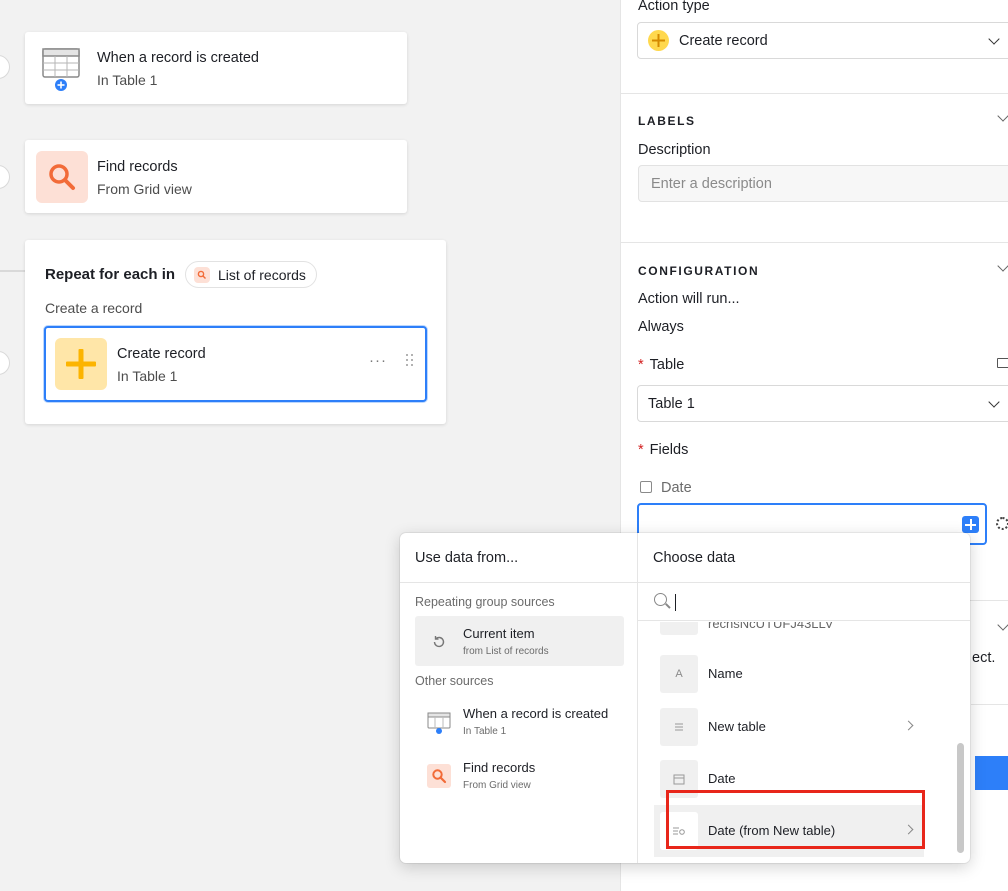  Describe the element at coordinates (499, 767) in the screenshot. I see `source-title: Find records` at that location.